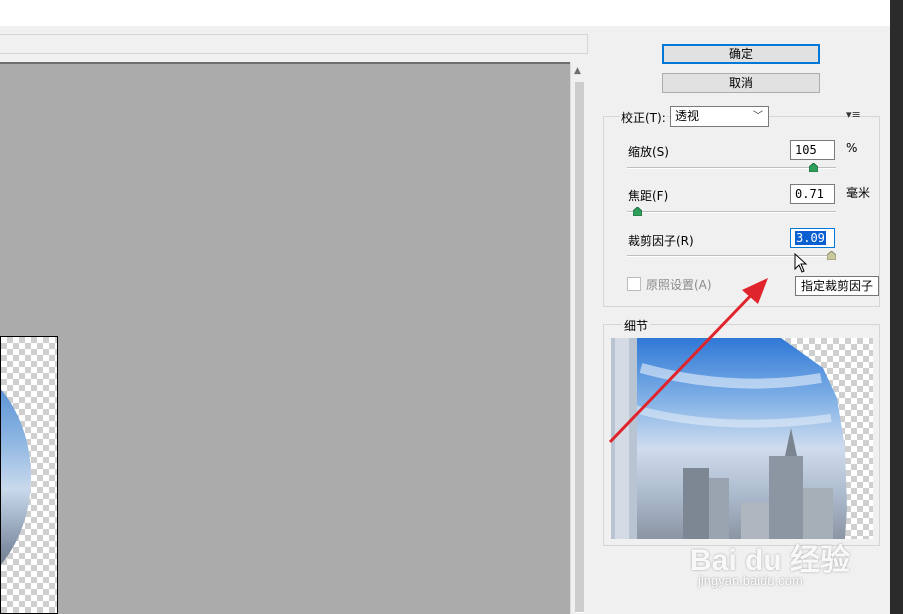  I want to click on focal-length-label: 焦距(F), so click(648, 196).